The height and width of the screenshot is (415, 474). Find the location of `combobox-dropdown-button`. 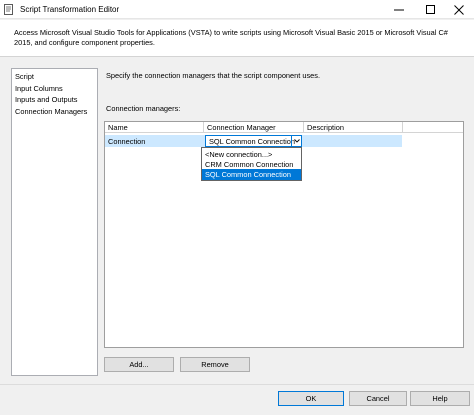

combobox-dropdown-button is located at coordinates (296, 141).